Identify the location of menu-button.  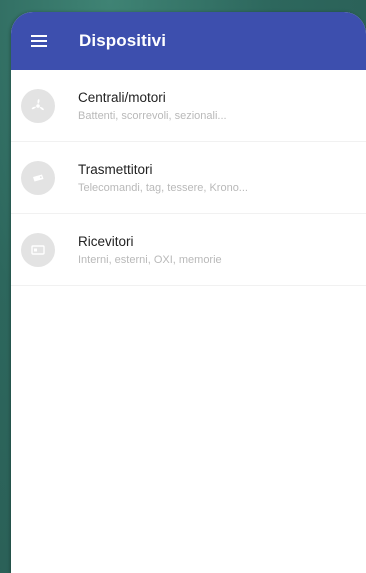
(39, 41).